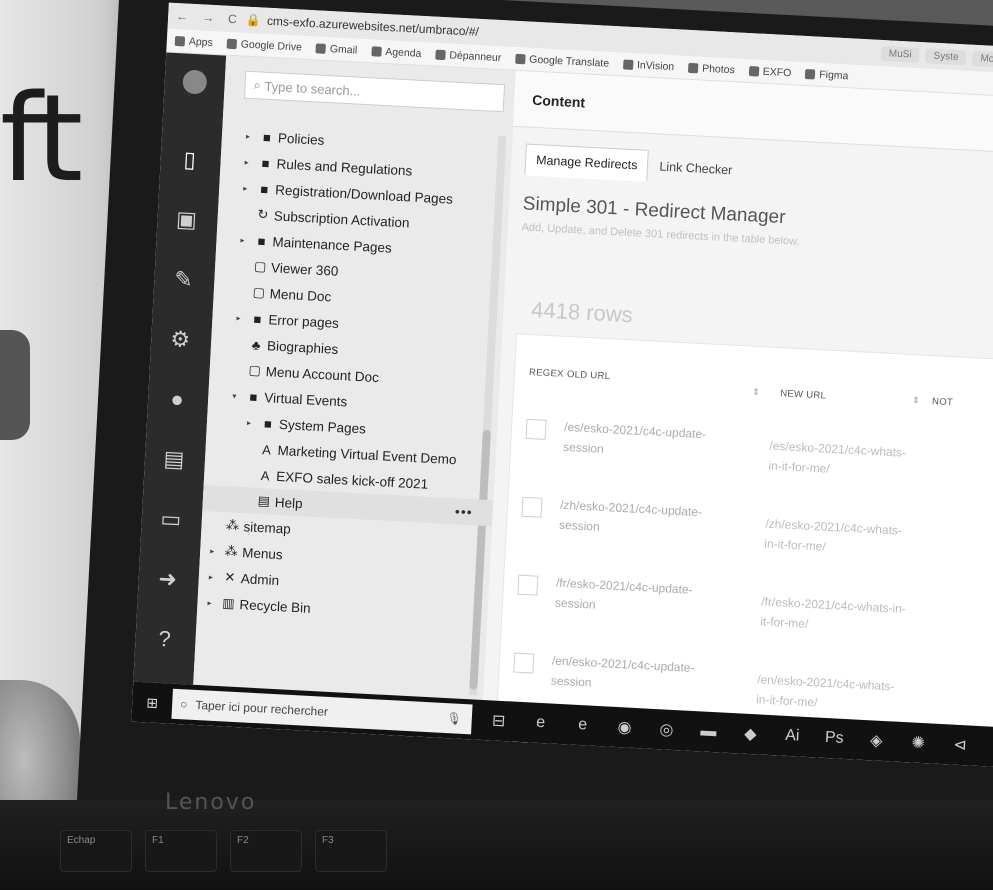 The width and height of the screenshot is (993, 890). I want to click on members-icon: ▤, so click(173, 459).